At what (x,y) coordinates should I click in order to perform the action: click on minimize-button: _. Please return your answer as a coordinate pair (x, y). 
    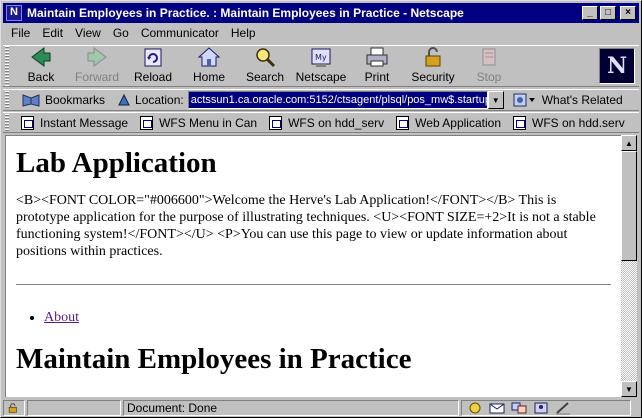
    Looking at the image, I should click on (590, 13).